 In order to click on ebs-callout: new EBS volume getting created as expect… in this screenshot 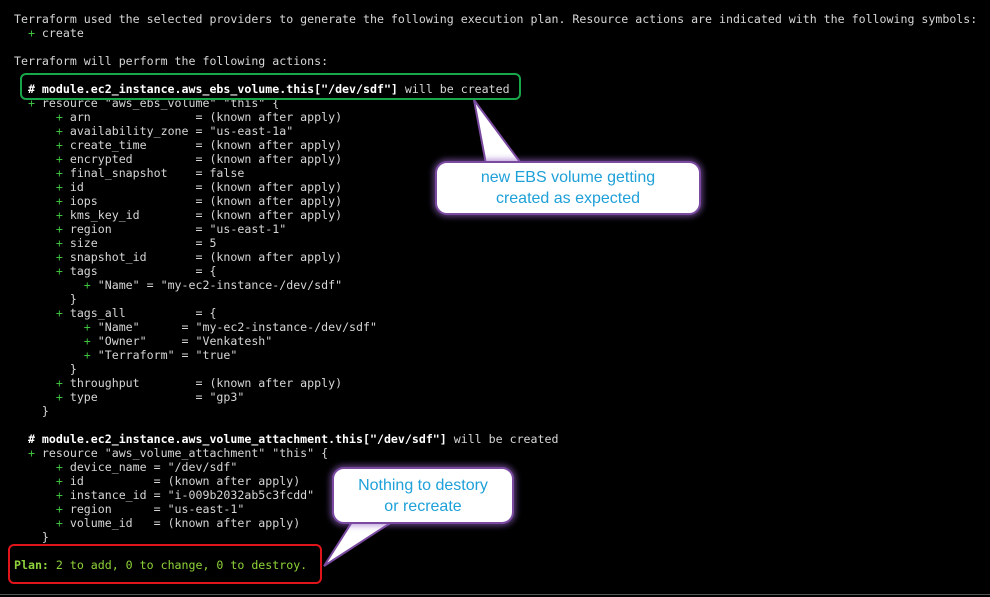, I will do `click(568, 188)`.